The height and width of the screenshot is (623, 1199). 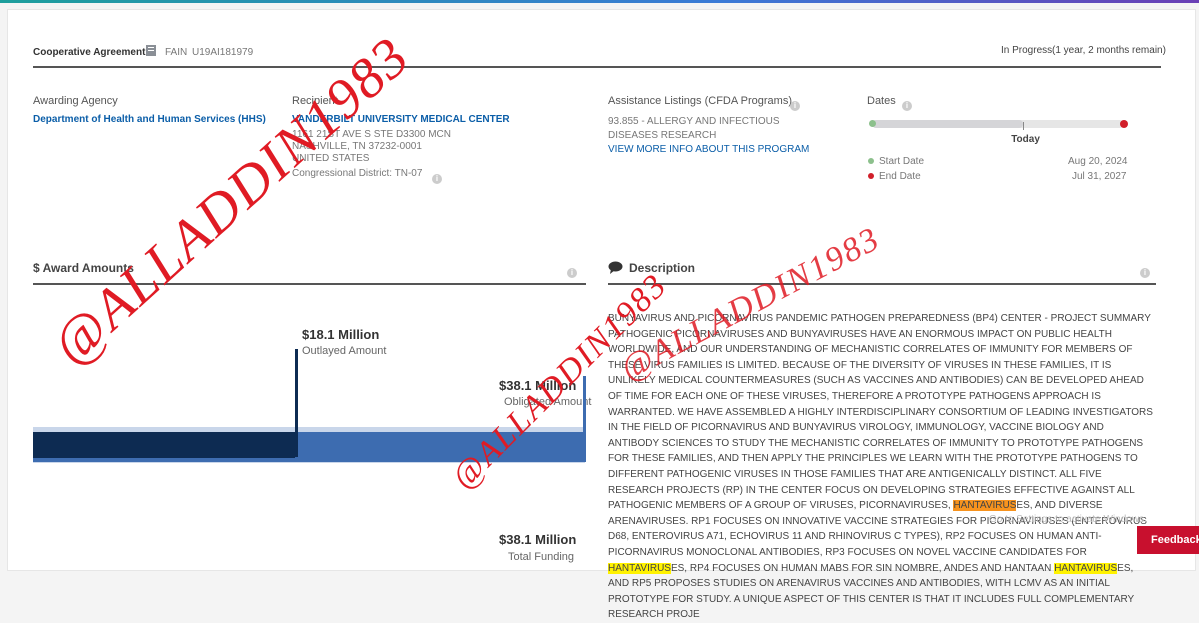 What do you see at coordinates (597, 67) in the screenshot?
I see `header-divider` at bounding box center [597, 67].